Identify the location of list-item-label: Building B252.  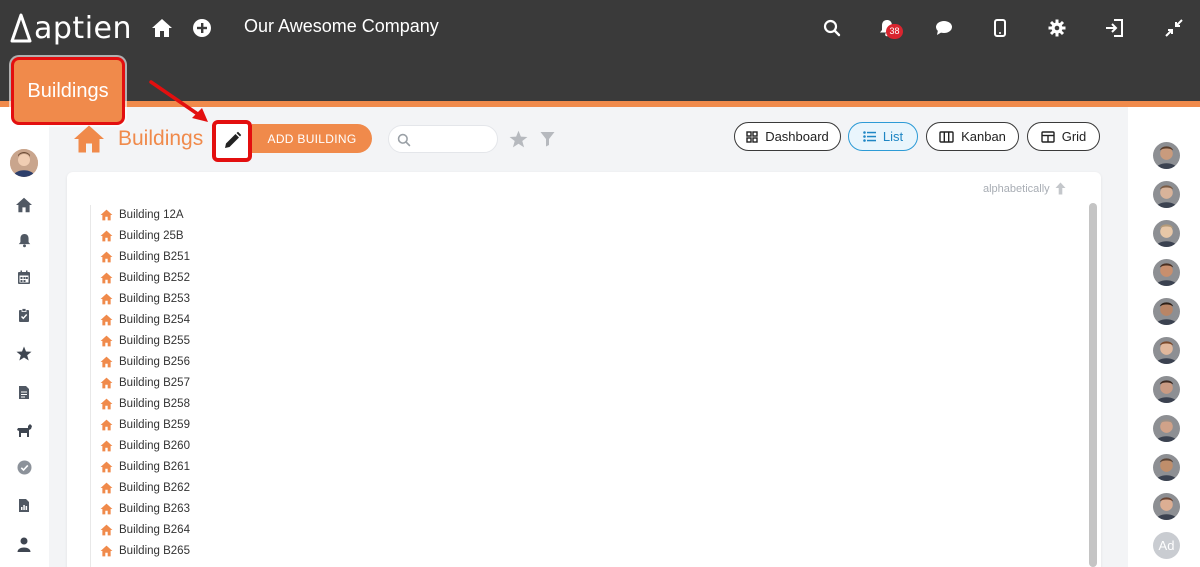
(154, 278).